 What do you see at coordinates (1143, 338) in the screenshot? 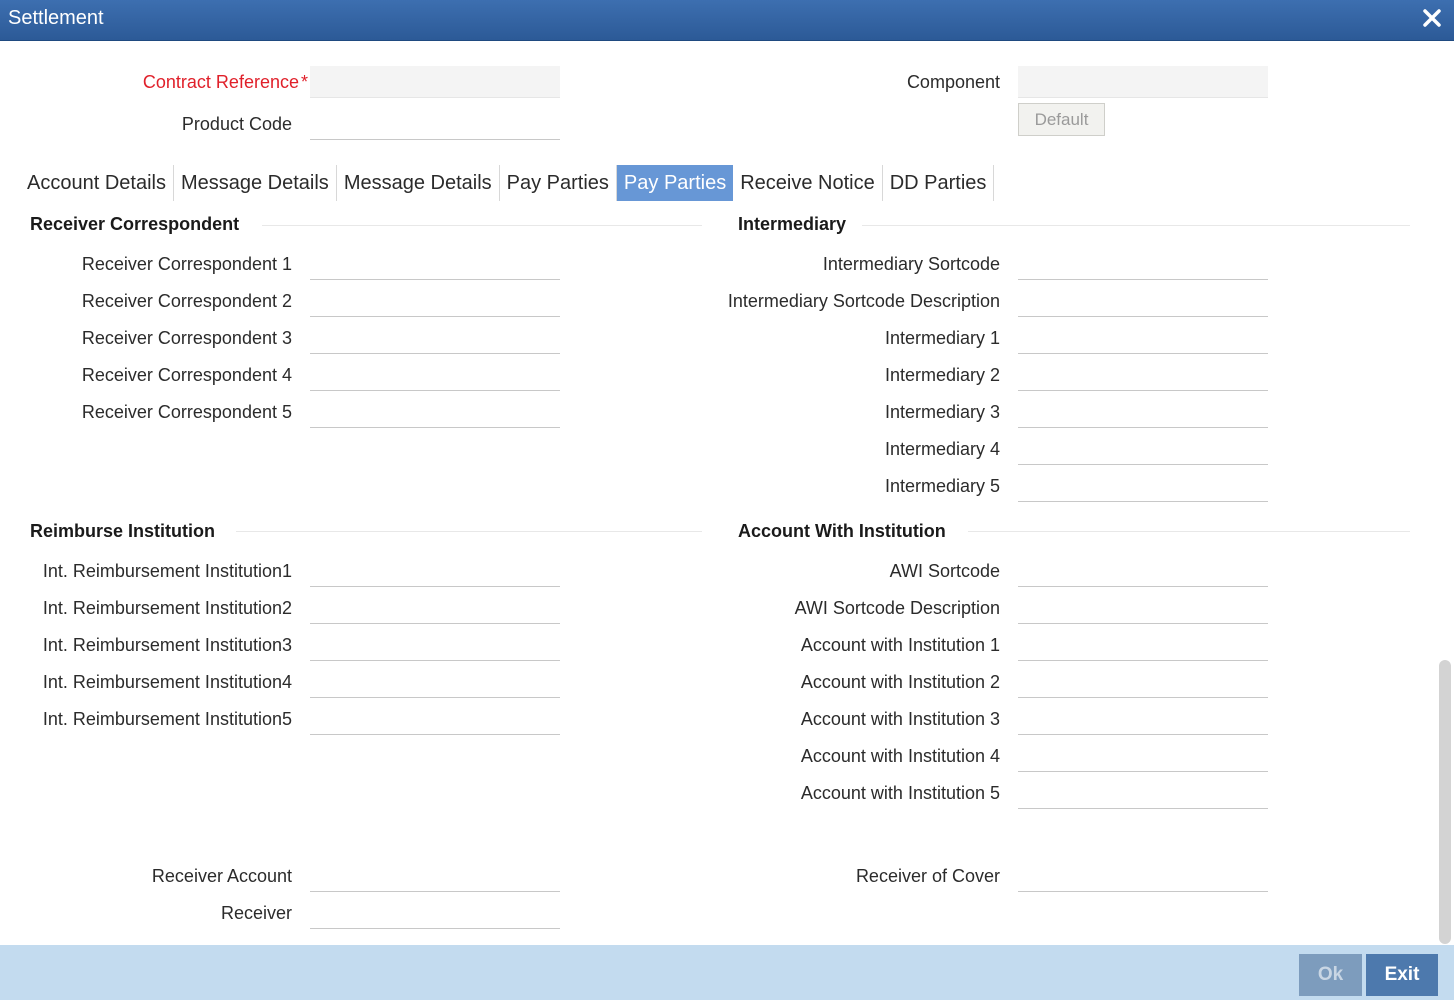
I see `intermediary-1-field` at bounding box center [1143, 338].